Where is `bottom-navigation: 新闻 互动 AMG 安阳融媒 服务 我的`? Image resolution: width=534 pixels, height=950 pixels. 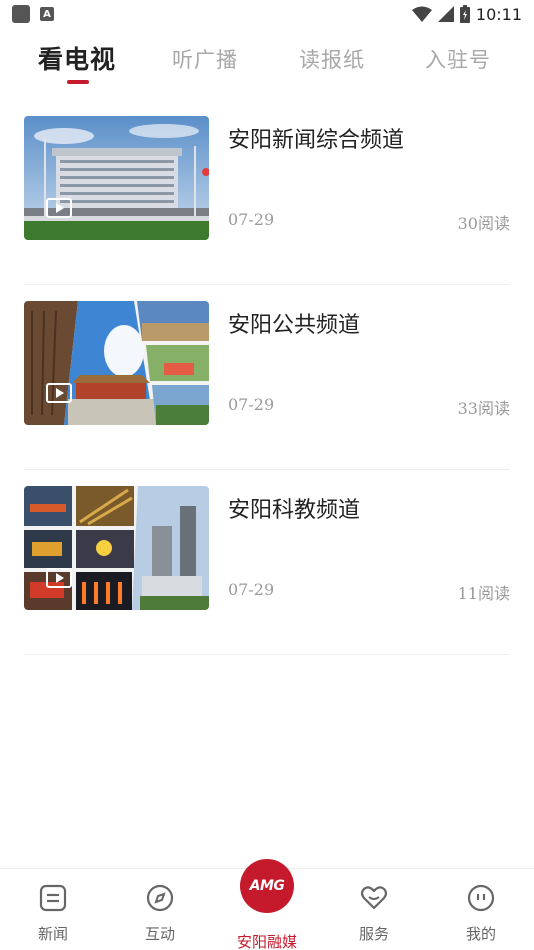 bottom-navigation: 新闻 互动 AMG 安阳融媒 服务 我的 is located at coordinates (267, 904).